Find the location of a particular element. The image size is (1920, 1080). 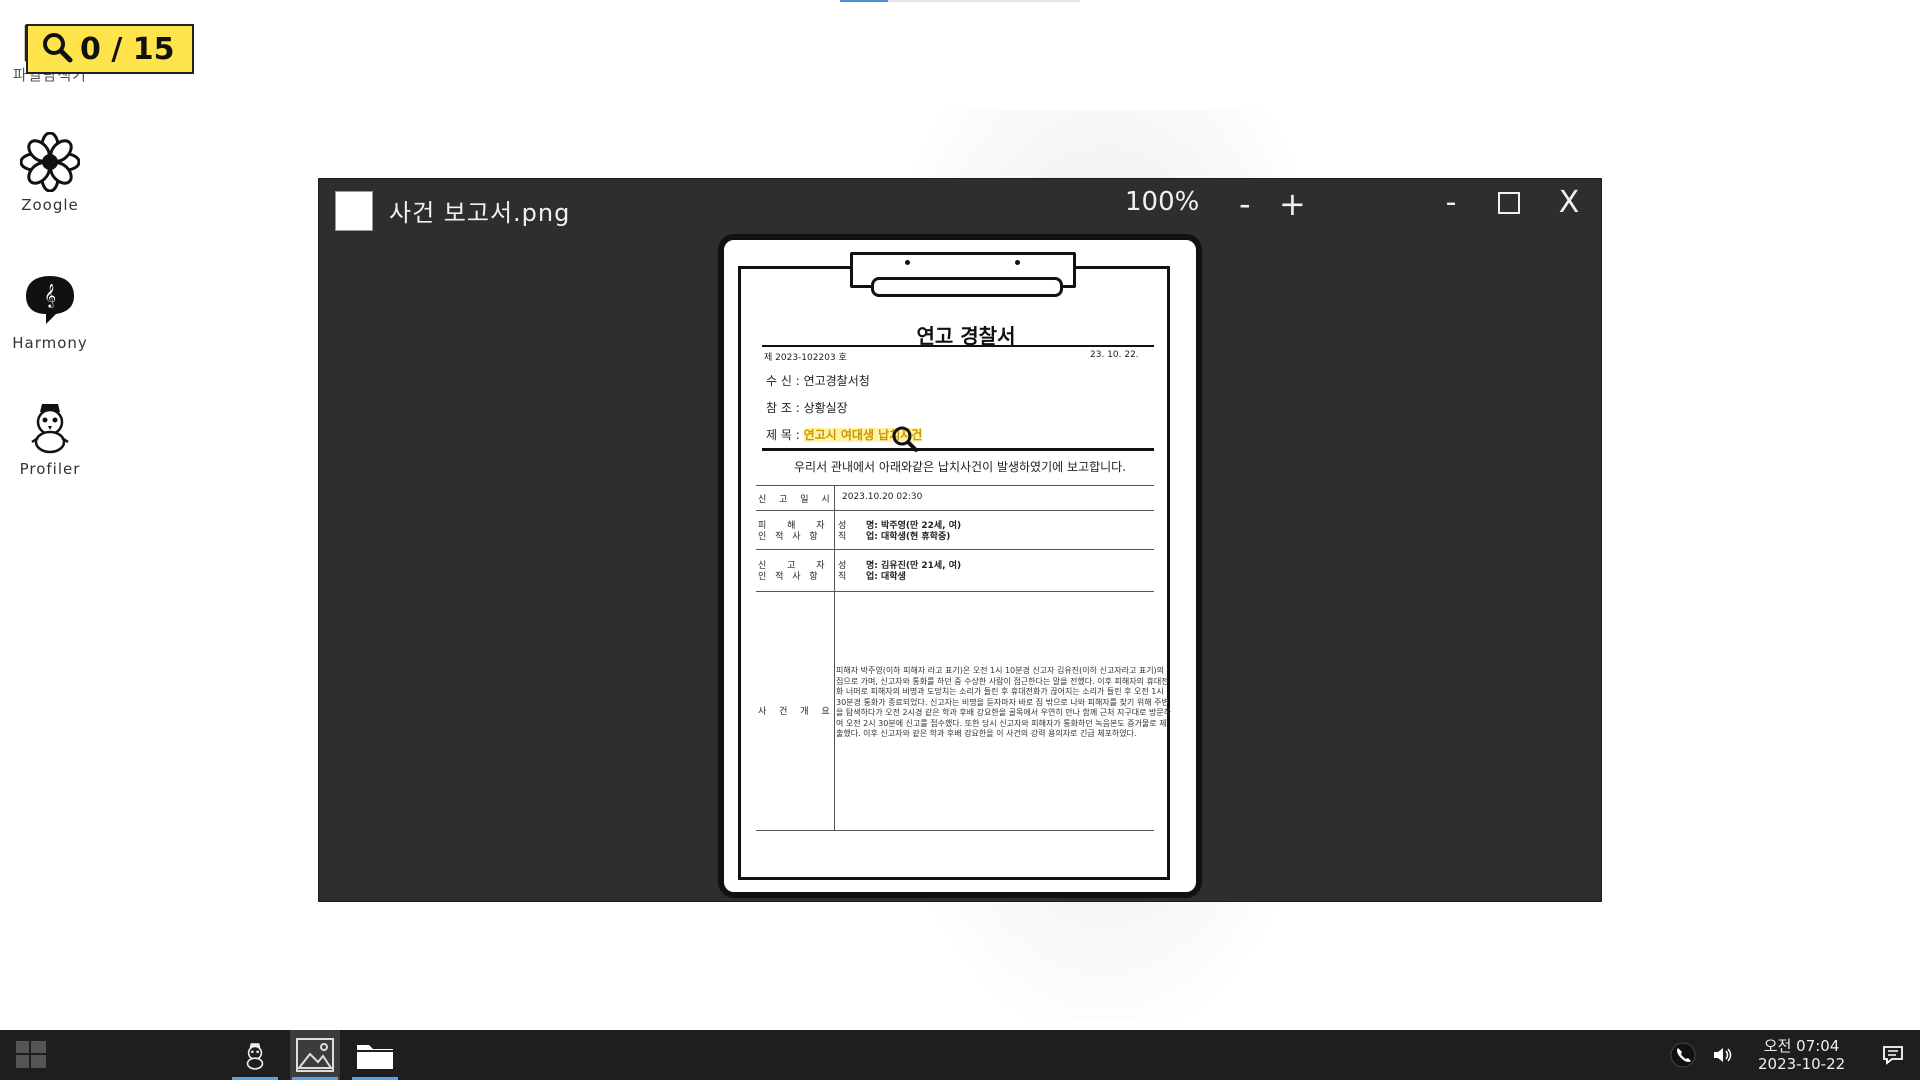

taskbar-app-profiler is located at coordinates (255, 1055).